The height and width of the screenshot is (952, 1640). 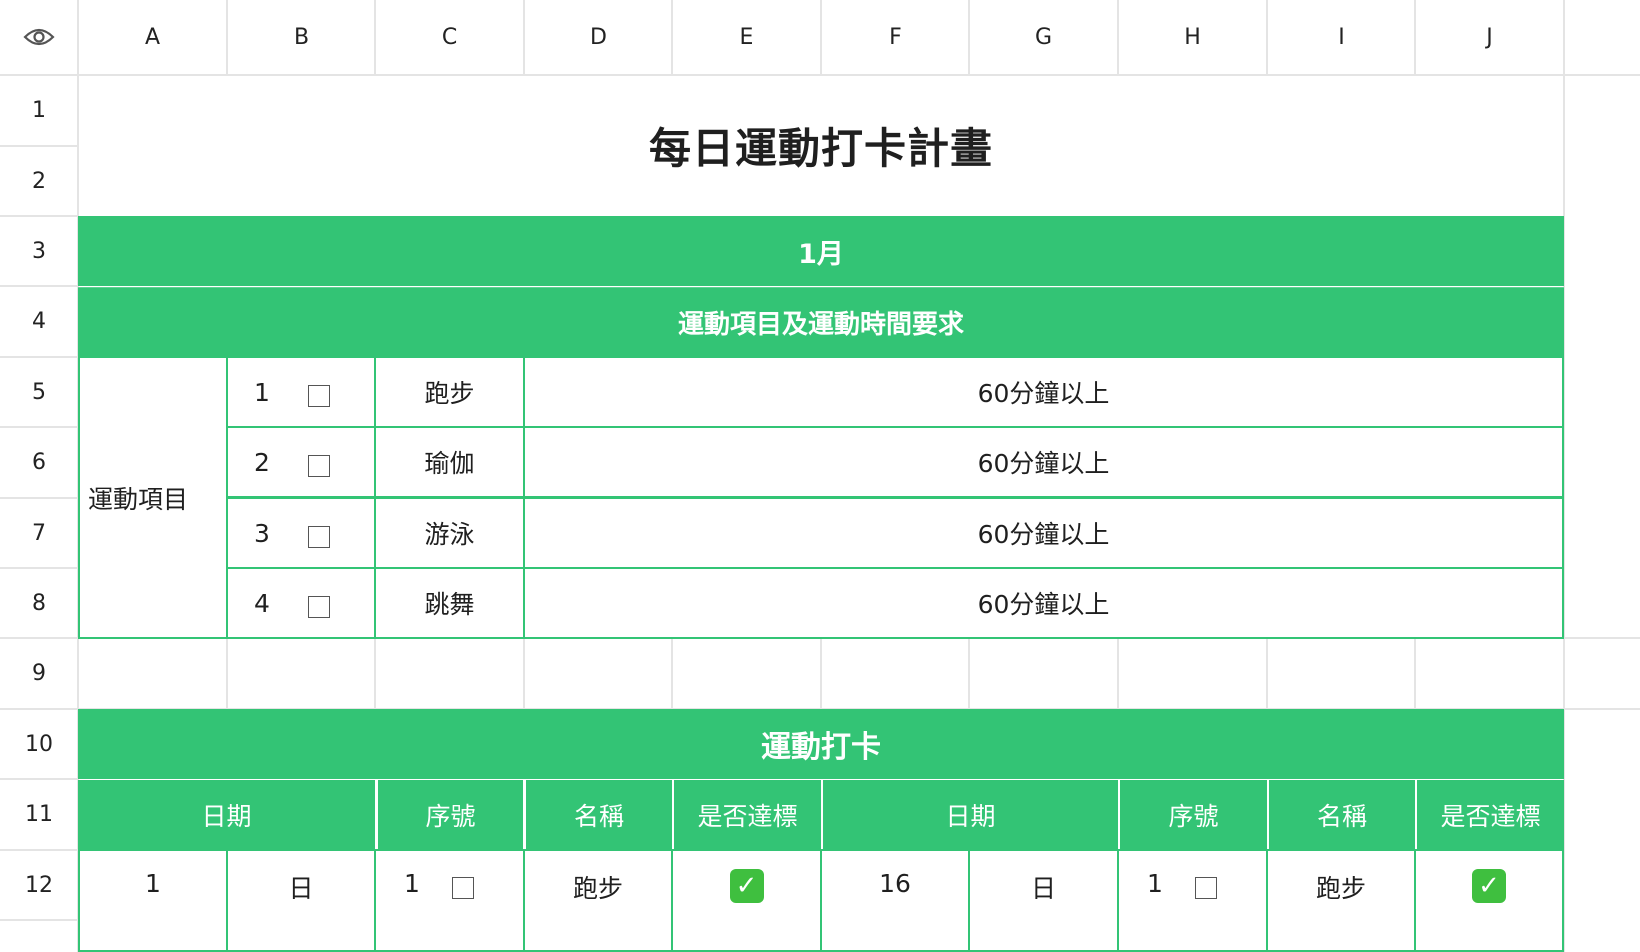 What do you see at coordinates (1489, 37) in the screenshot?
I see `column-header-j: J` at bounding box center [1489, 37].